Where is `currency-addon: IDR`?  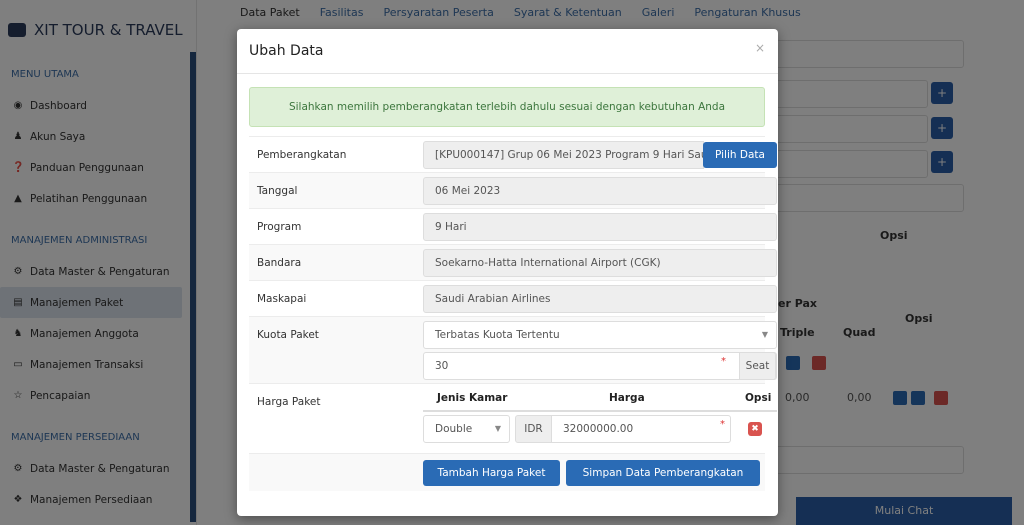
currency-addon: IDR is located at coordinates (533, 429).